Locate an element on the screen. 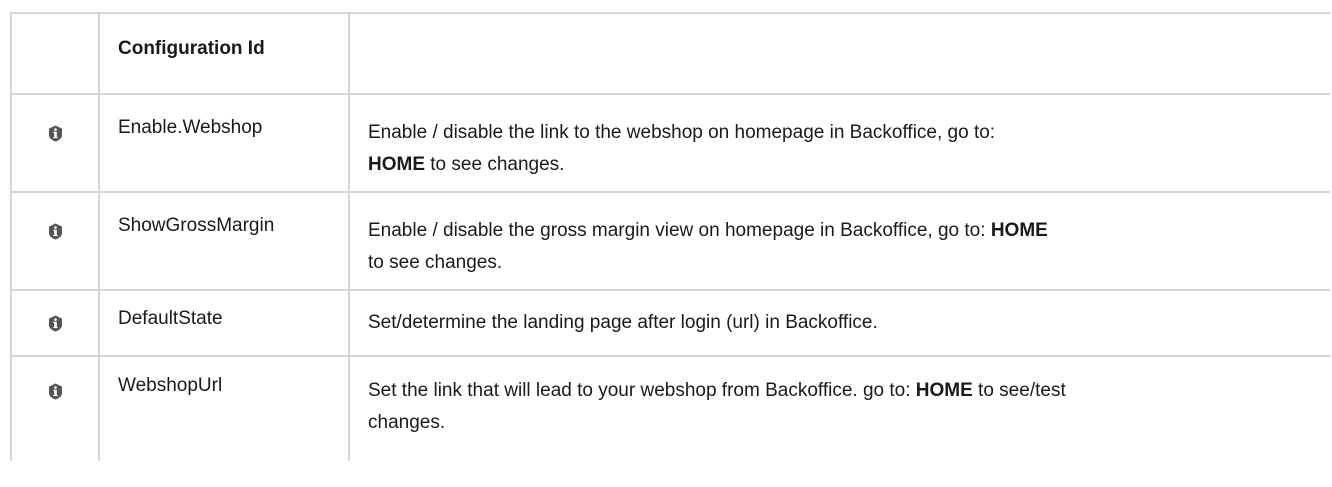  config-id: ShowGrossMargin is located at coordinates (225, 241).